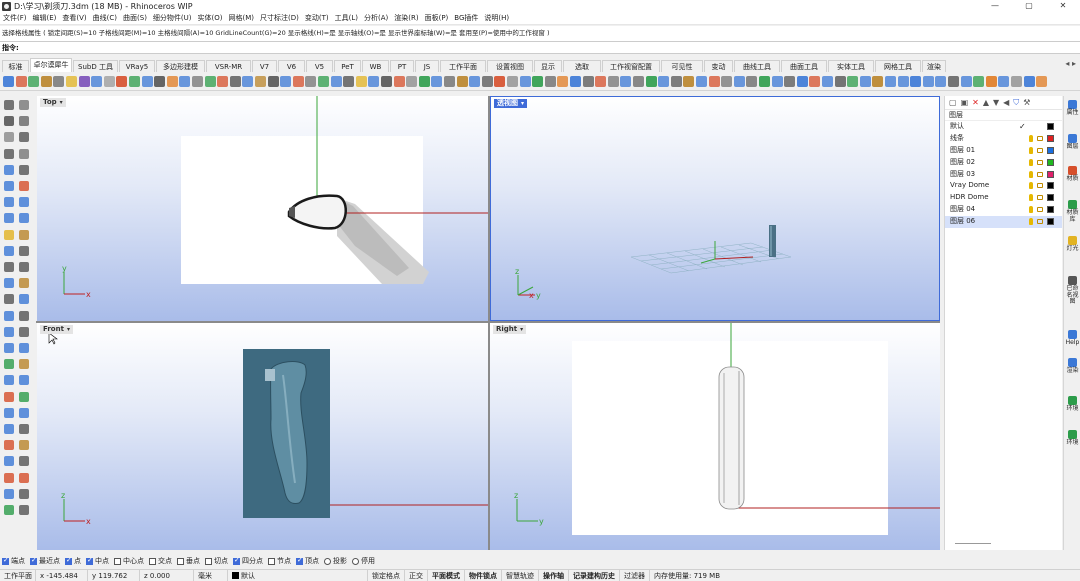  I want to click on status-toggle: 锁定格点, so click(386, 575).